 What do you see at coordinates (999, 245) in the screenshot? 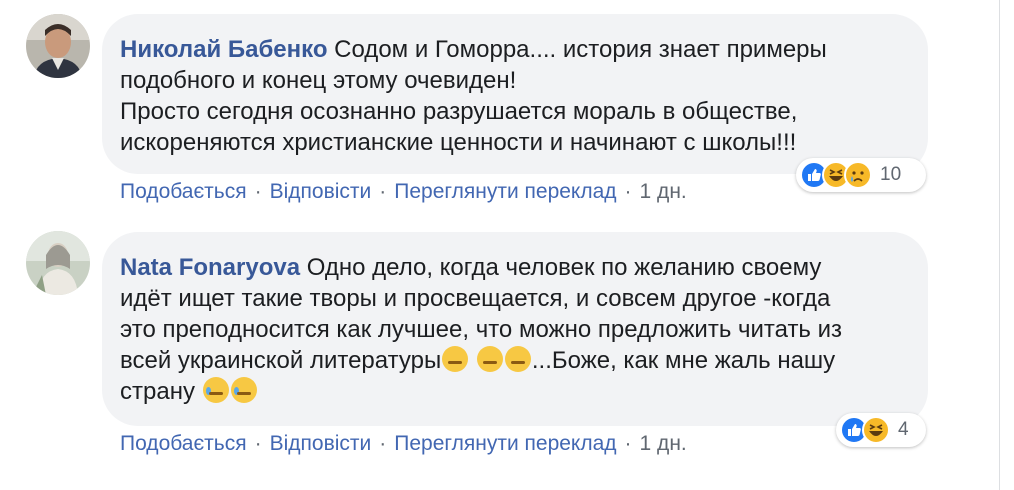
I see `page-divider` at bounding box center [999, 245].